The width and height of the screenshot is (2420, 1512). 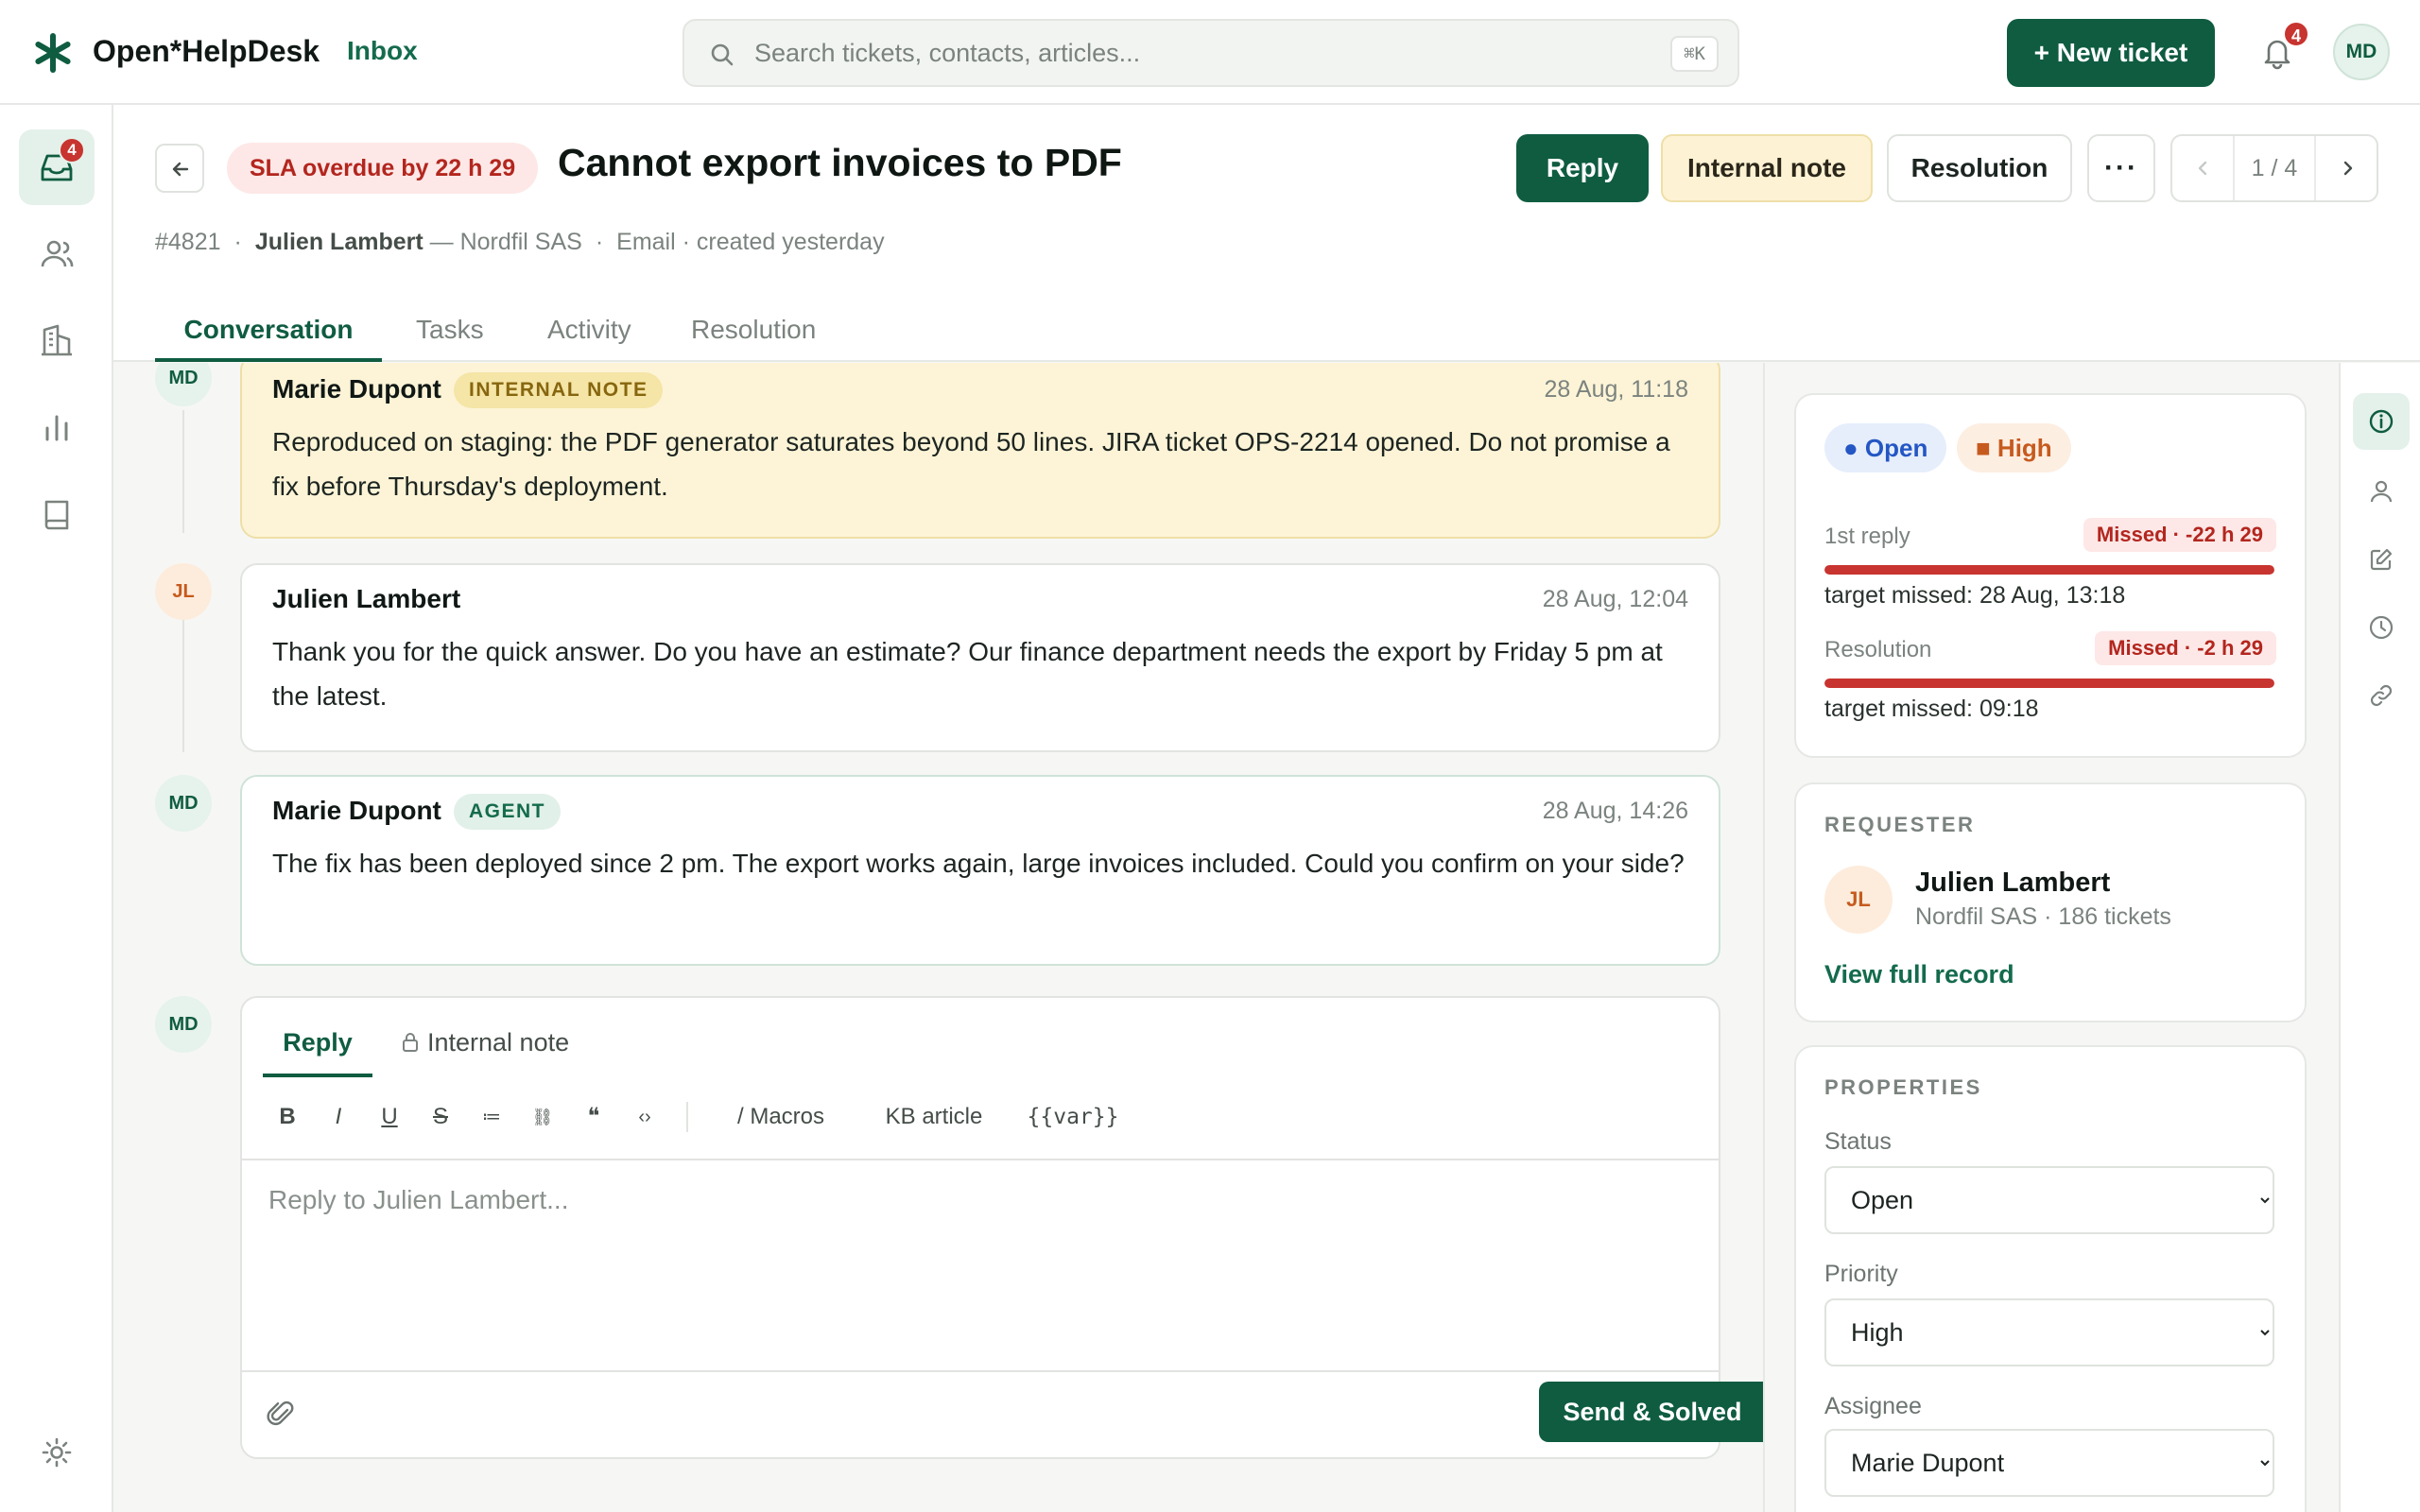 What do you see at coordinates (1975, 595) in the screenshot?
I see `sla-first-reply-target: target missed: 28 Aug, 13:18` at bounding box center [1975, 595].